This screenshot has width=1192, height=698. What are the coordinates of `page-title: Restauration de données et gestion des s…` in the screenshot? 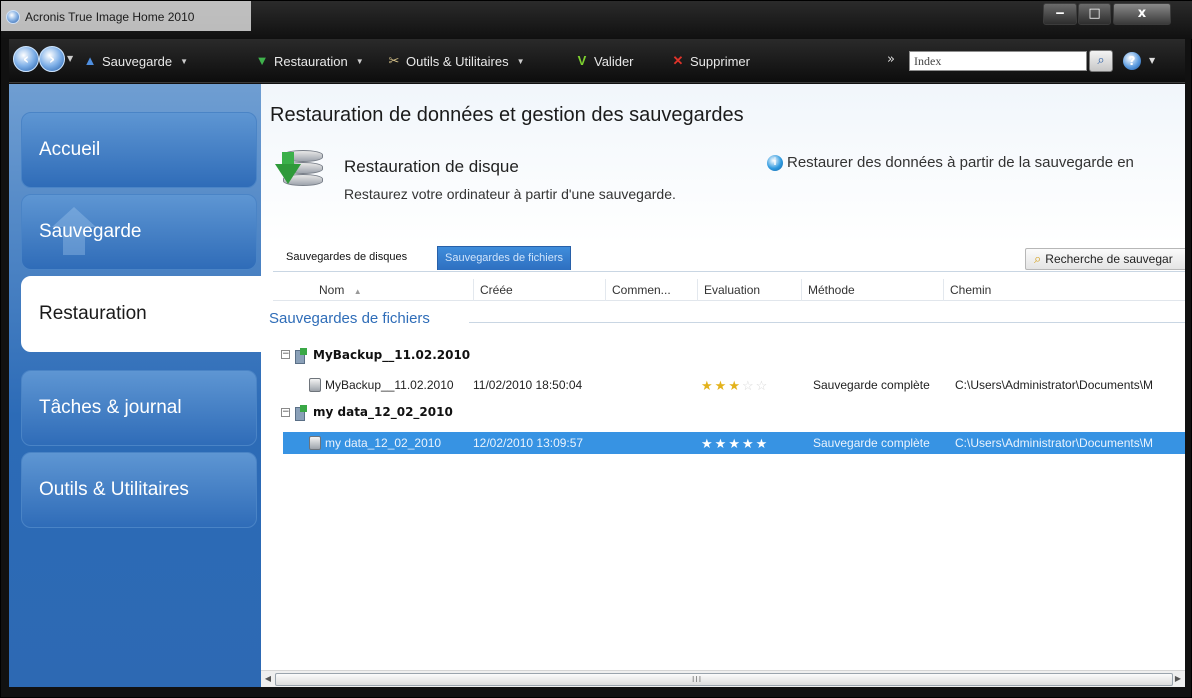 It's located at (507, 115).